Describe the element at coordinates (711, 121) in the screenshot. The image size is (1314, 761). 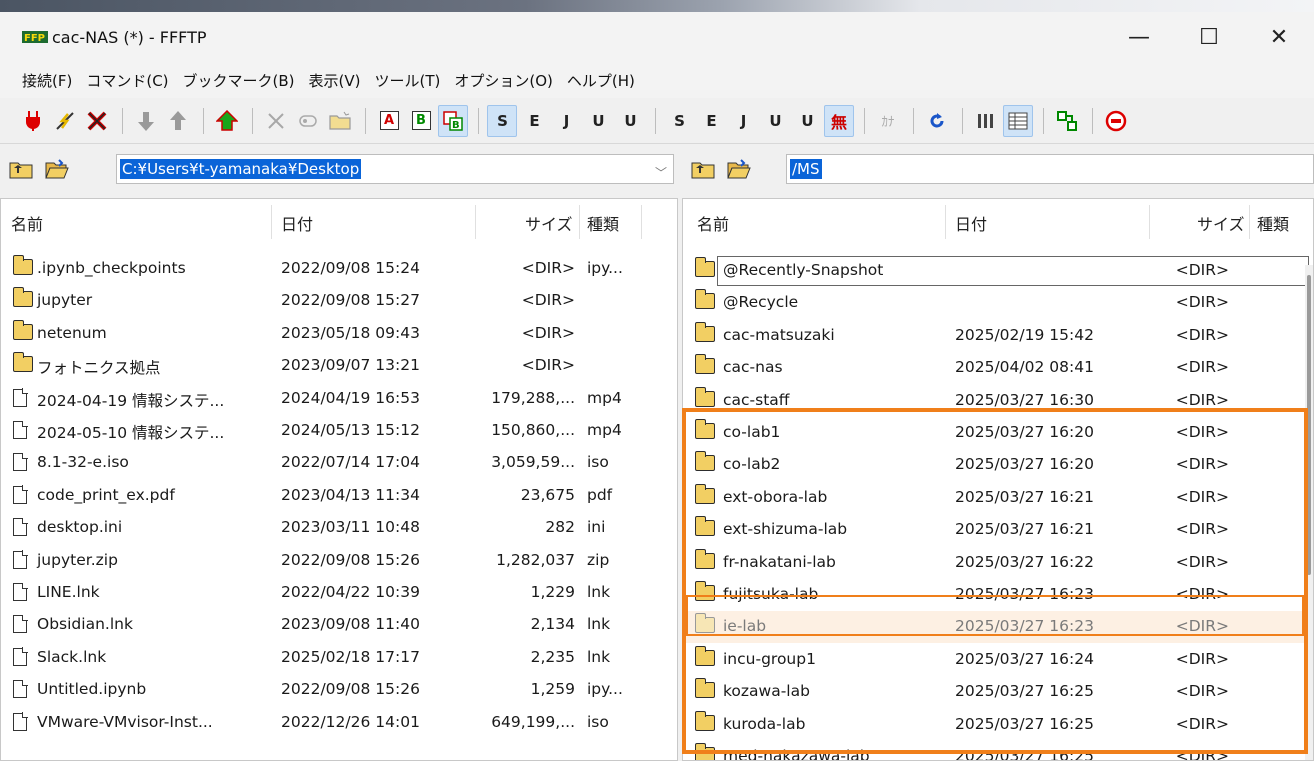
I see `remote-euc-button: E` at that location.